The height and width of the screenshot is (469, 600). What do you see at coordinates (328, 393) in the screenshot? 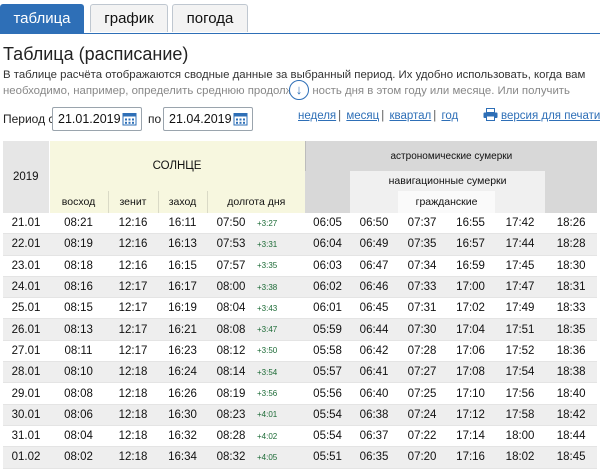
I see `astro-dawn-cell: 05:56` at bounding box center [328, 393].